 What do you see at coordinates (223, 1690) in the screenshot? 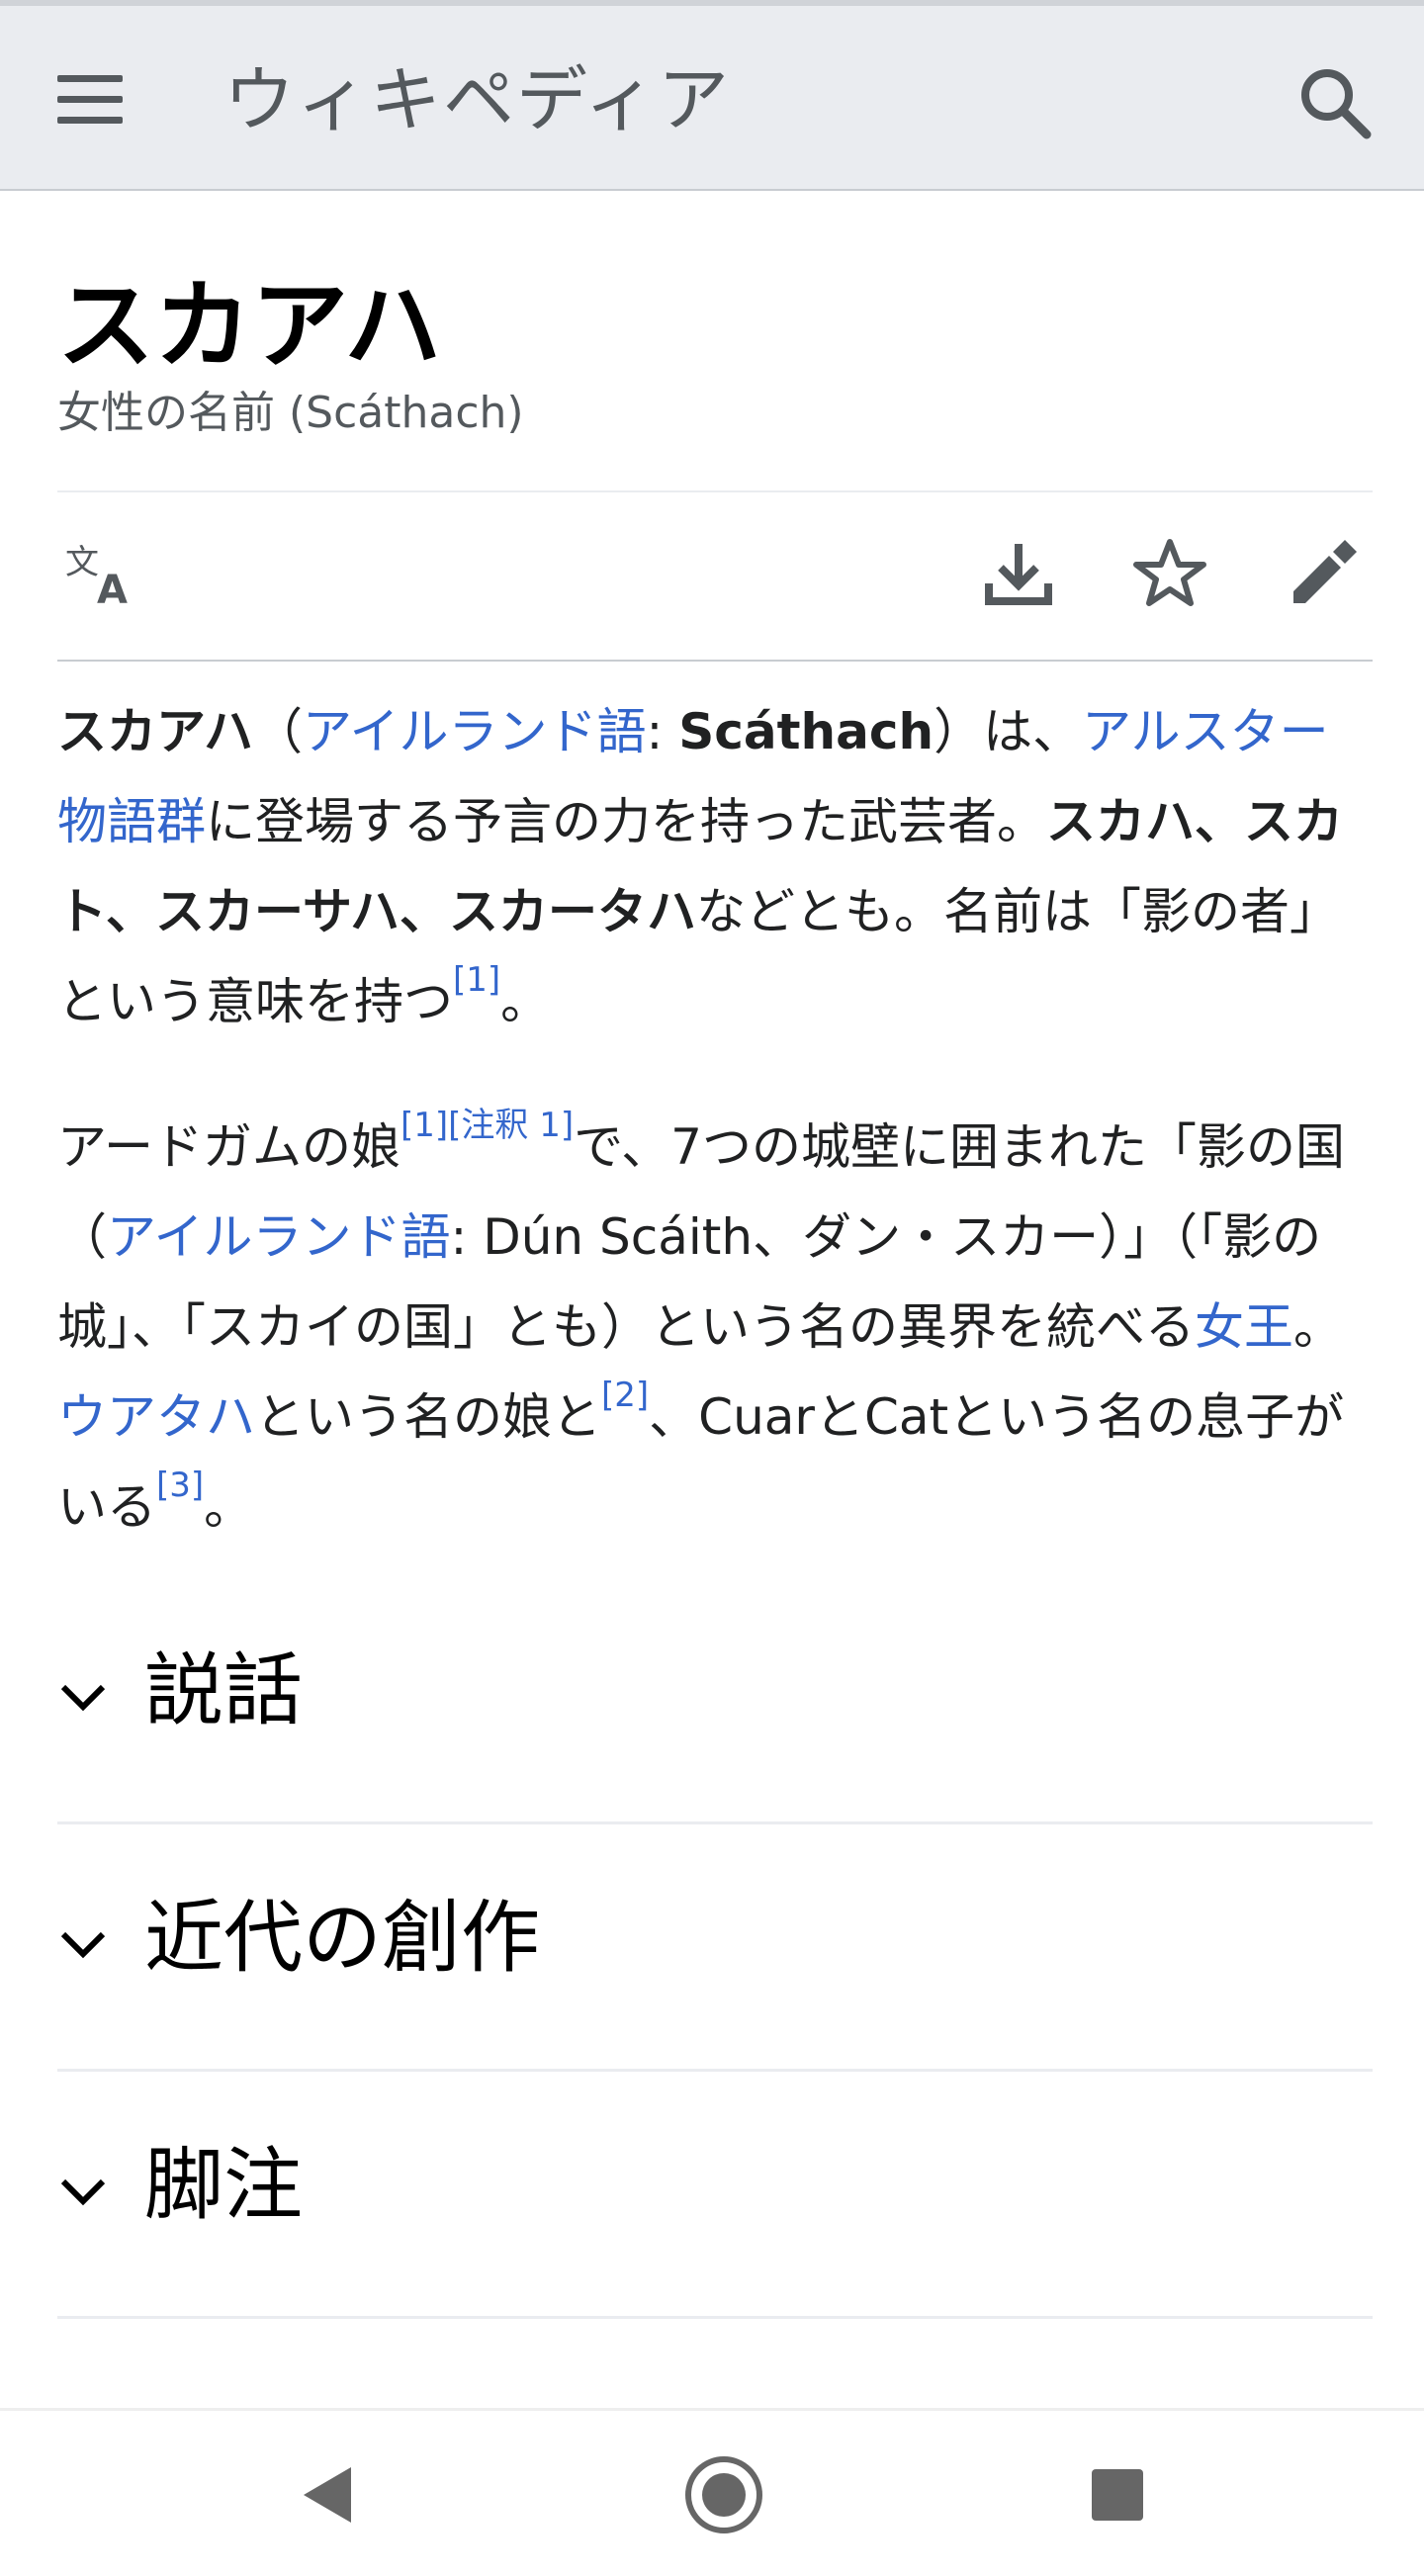
I see `section-title: 説話` at bounding box center [223, 1690].